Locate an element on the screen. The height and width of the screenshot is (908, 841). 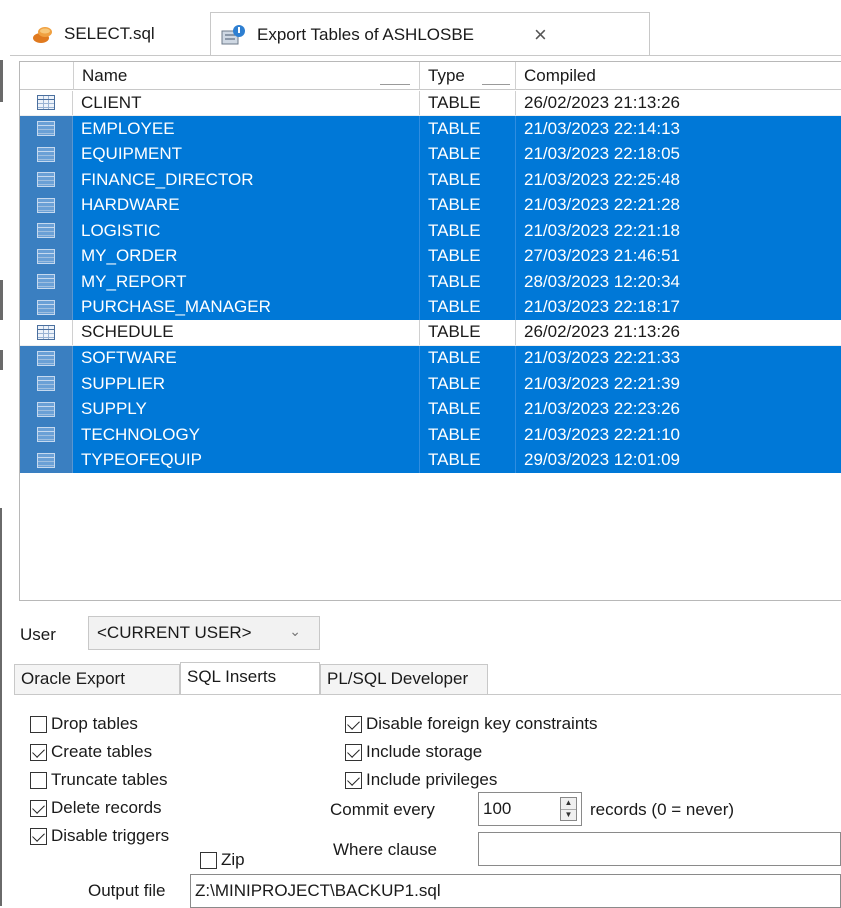
cell-name: EQUIPMENT is located at coordinates (132, 154).